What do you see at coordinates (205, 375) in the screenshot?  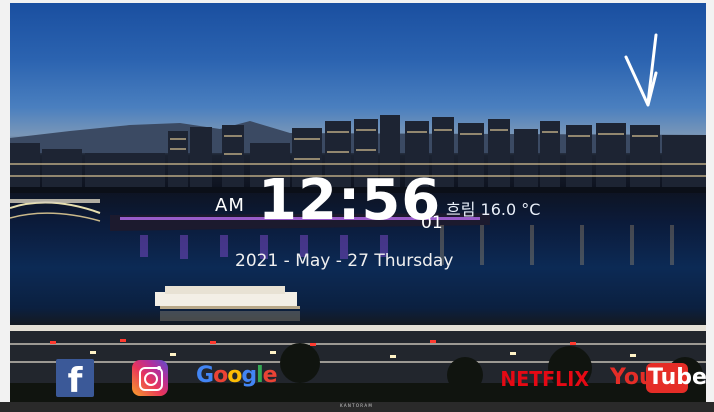 I see `google-letter: G` at bounding box center [205, 375].